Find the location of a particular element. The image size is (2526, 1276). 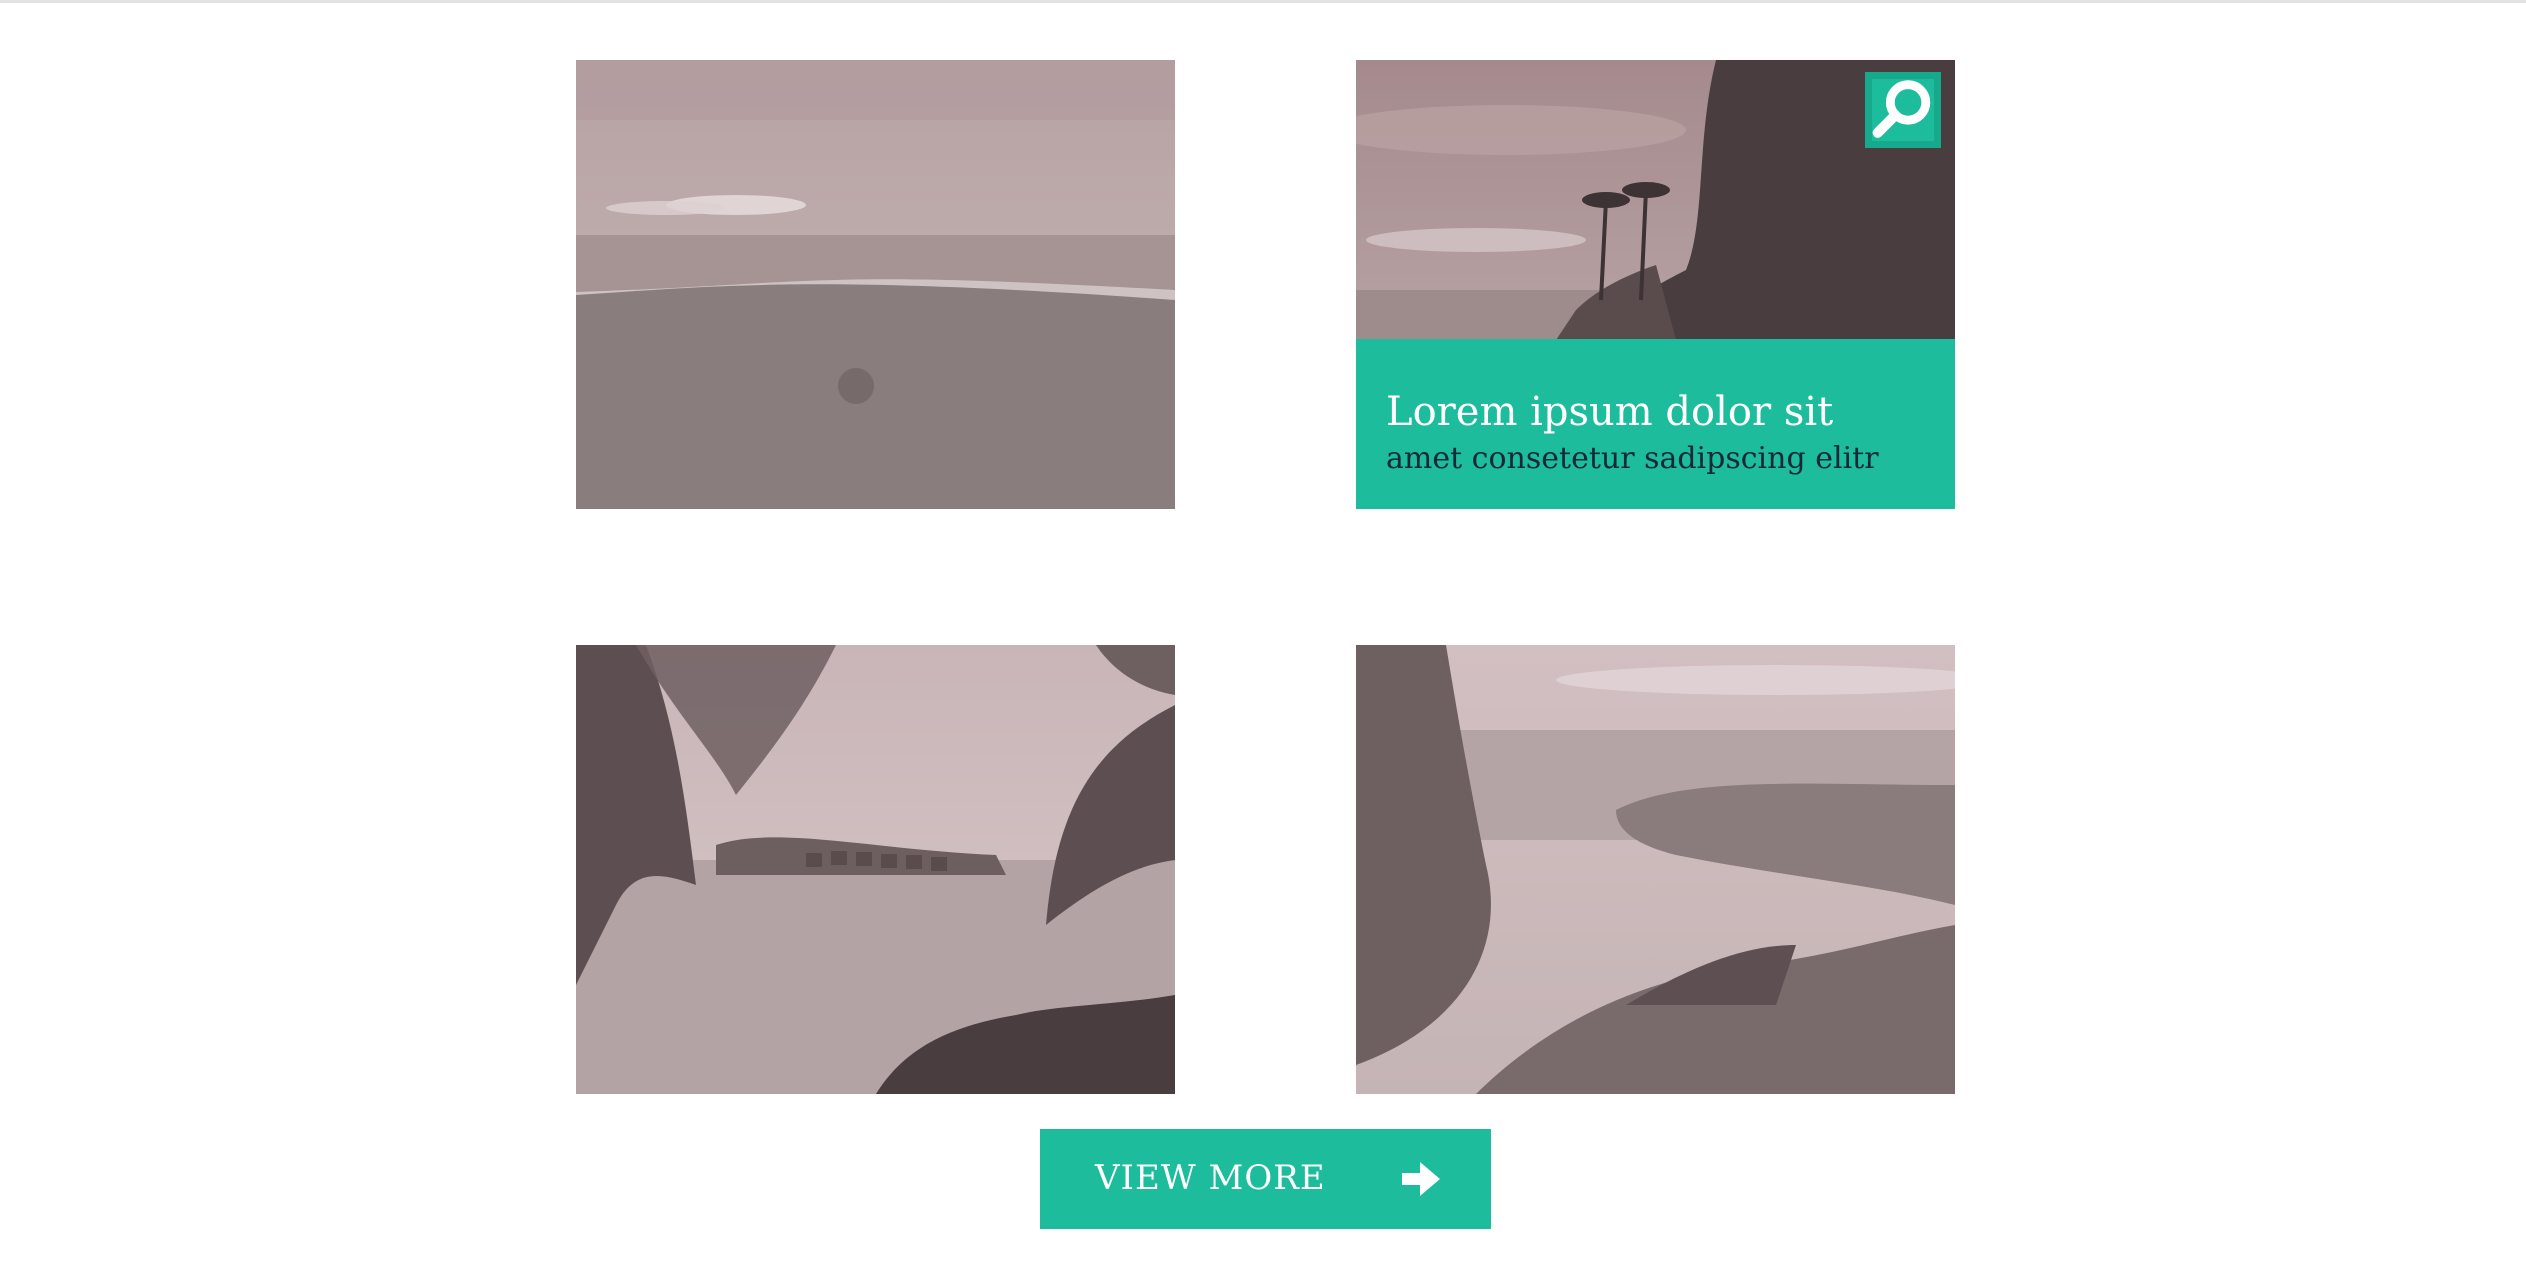

caption-subtitle: amet consetetur sadipscing elitr is located at coordinates (1632, 458).